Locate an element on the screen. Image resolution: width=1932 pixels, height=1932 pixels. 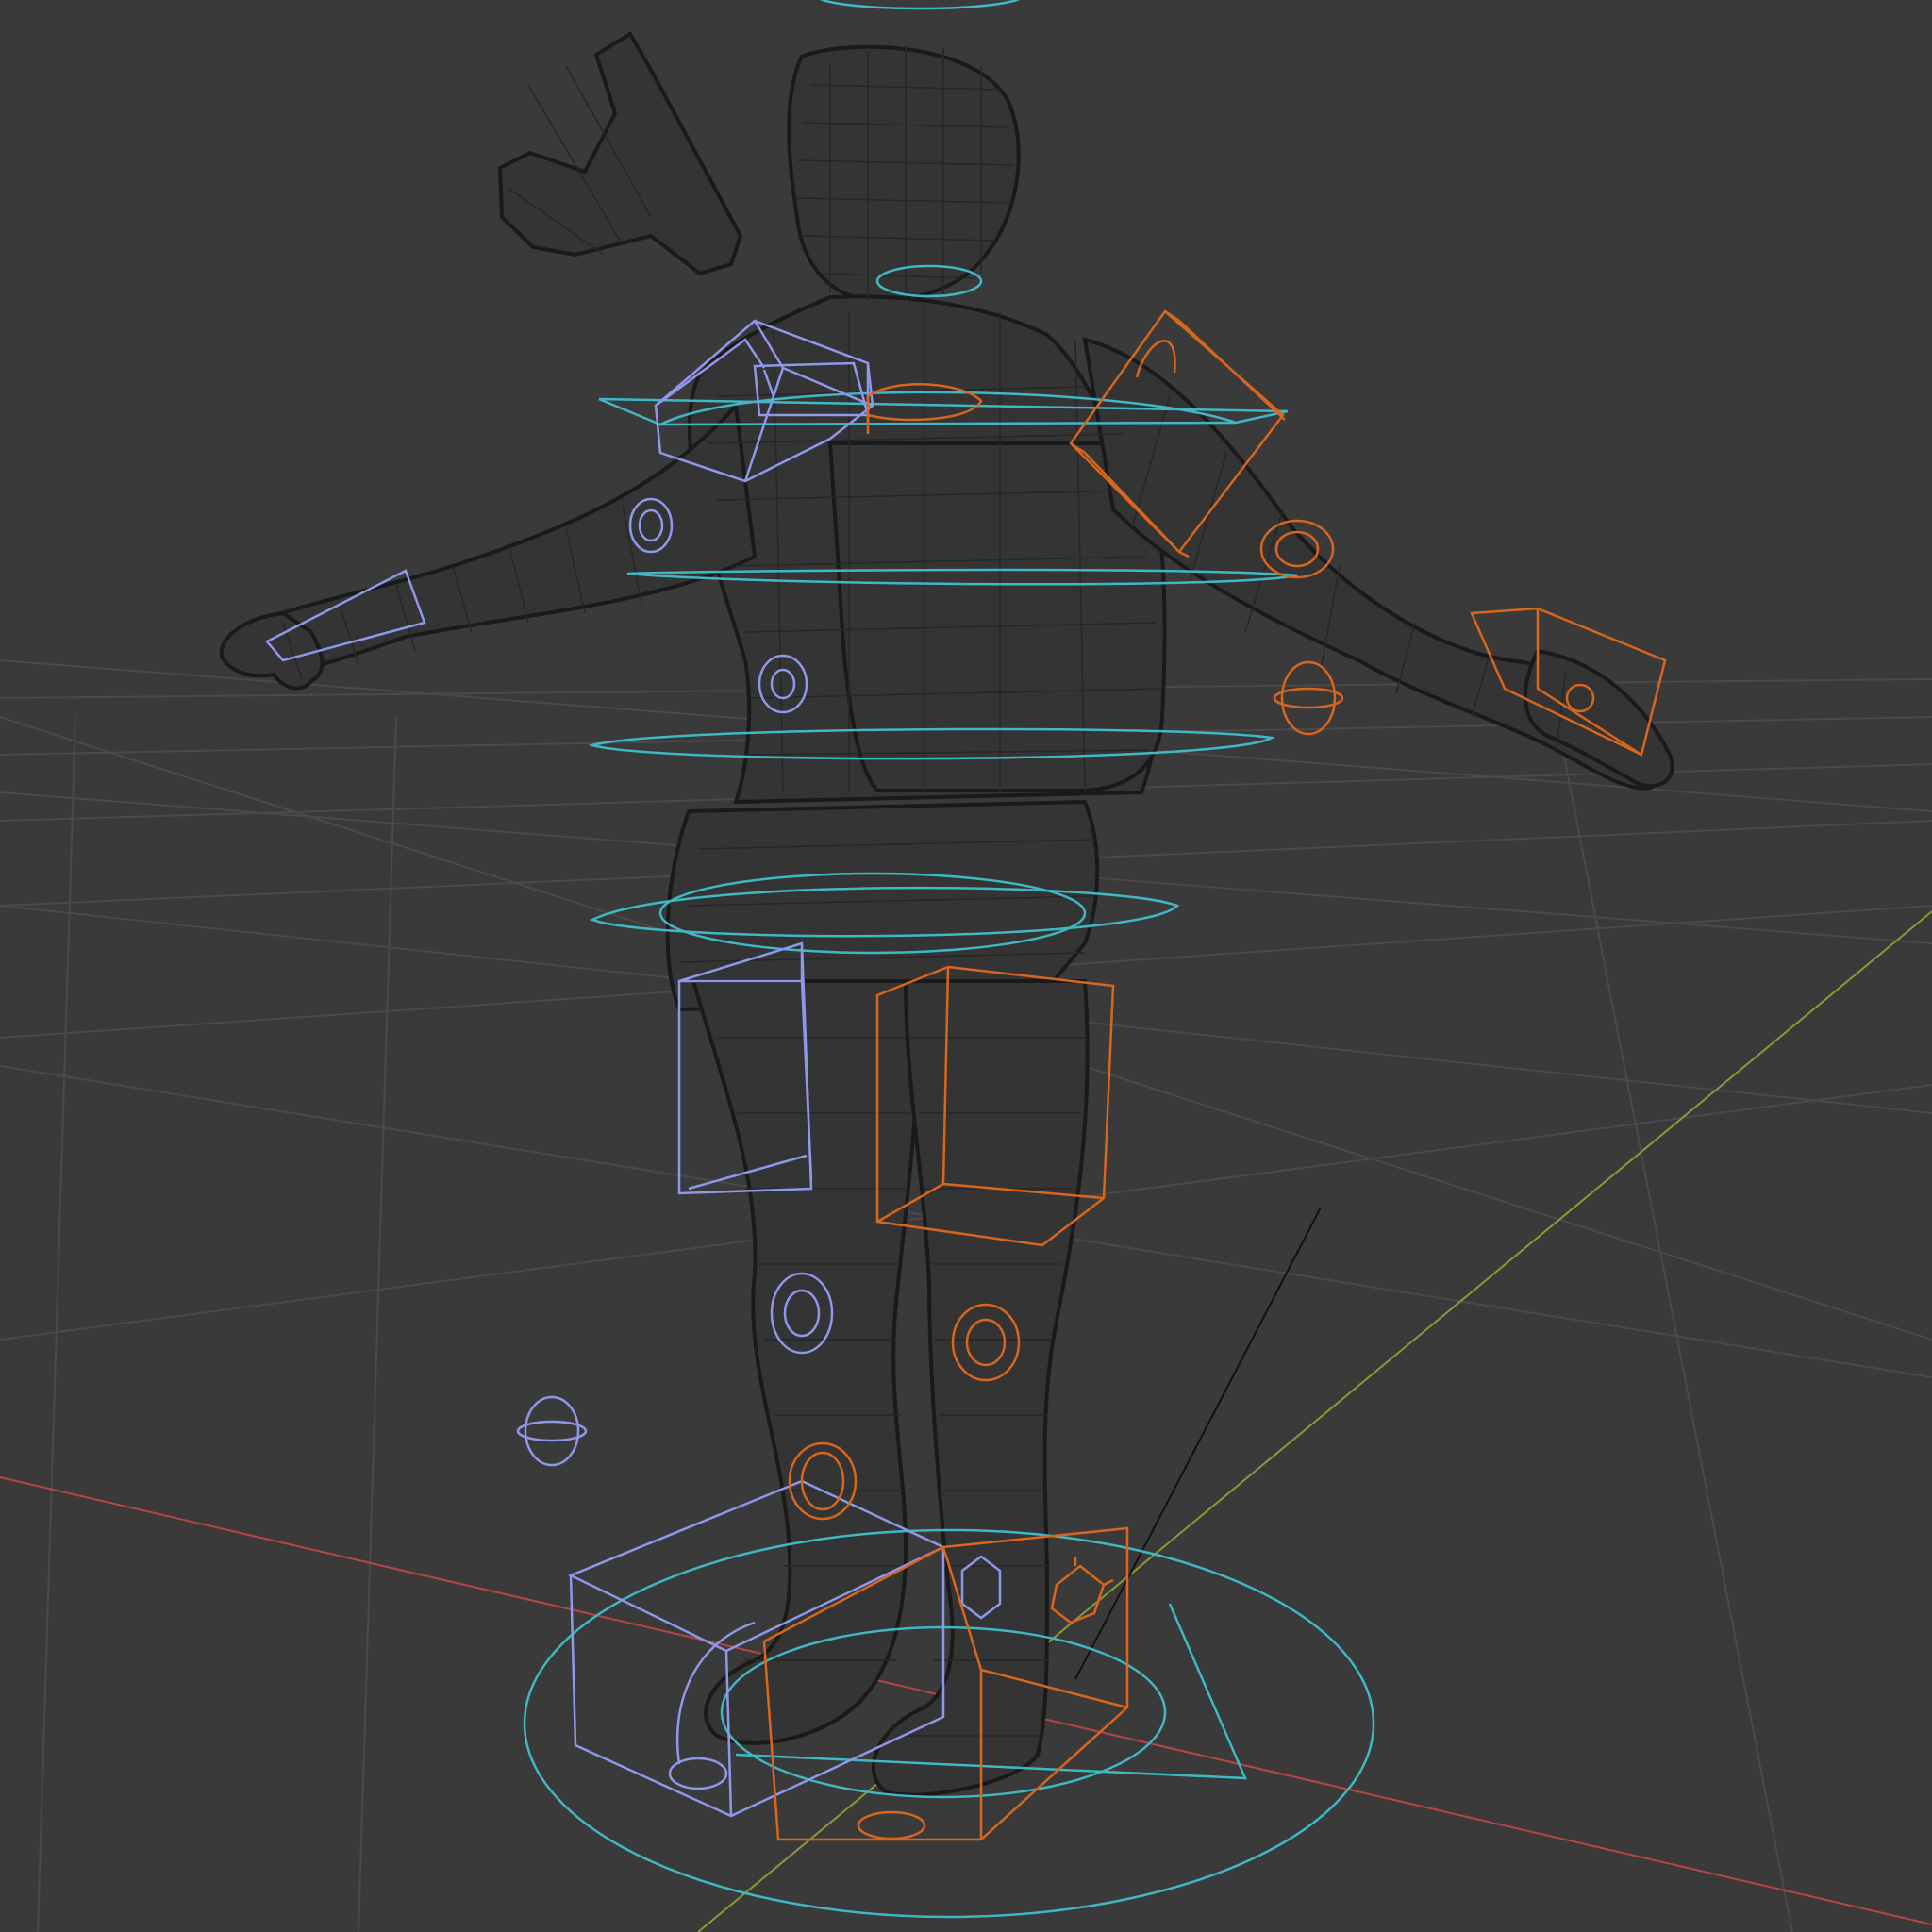
pole-right-control is located at coordinates (1309, 698).